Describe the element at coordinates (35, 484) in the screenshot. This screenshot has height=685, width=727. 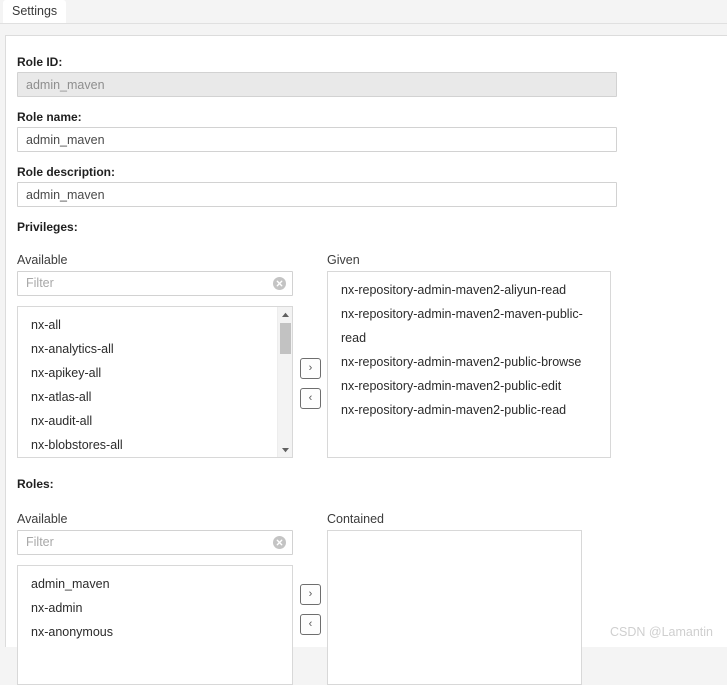
I see `roles-label: Roles:` at that location.